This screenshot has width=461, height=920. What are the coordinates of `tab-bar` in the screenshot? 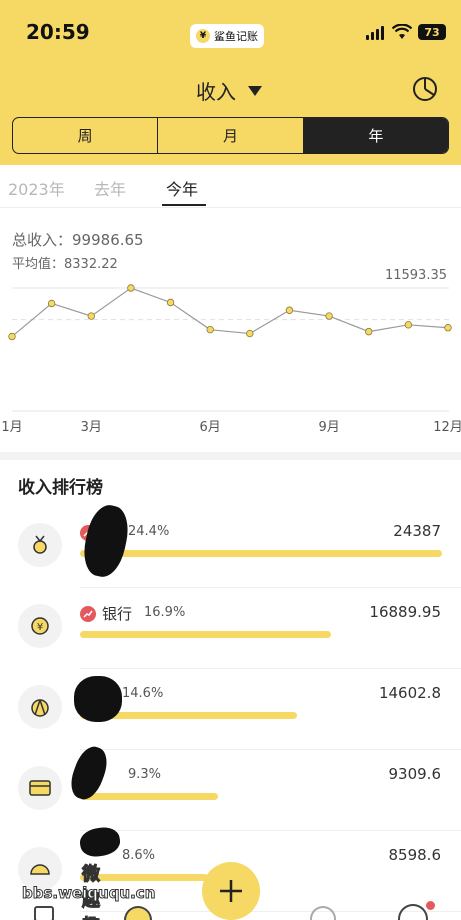 It's located at (230, 908).